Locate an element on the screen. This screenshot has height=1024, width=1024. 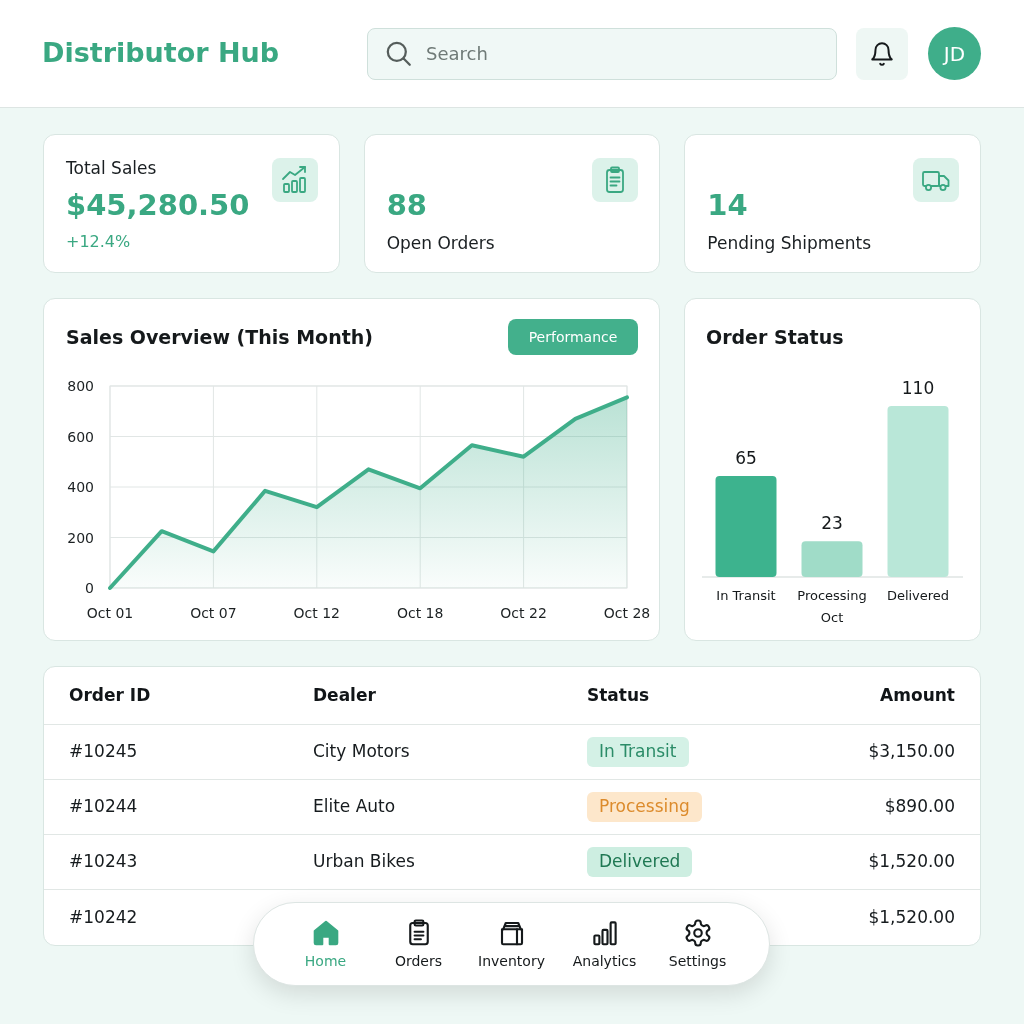
nav-item: Settings is located at coordinates (697, 944).